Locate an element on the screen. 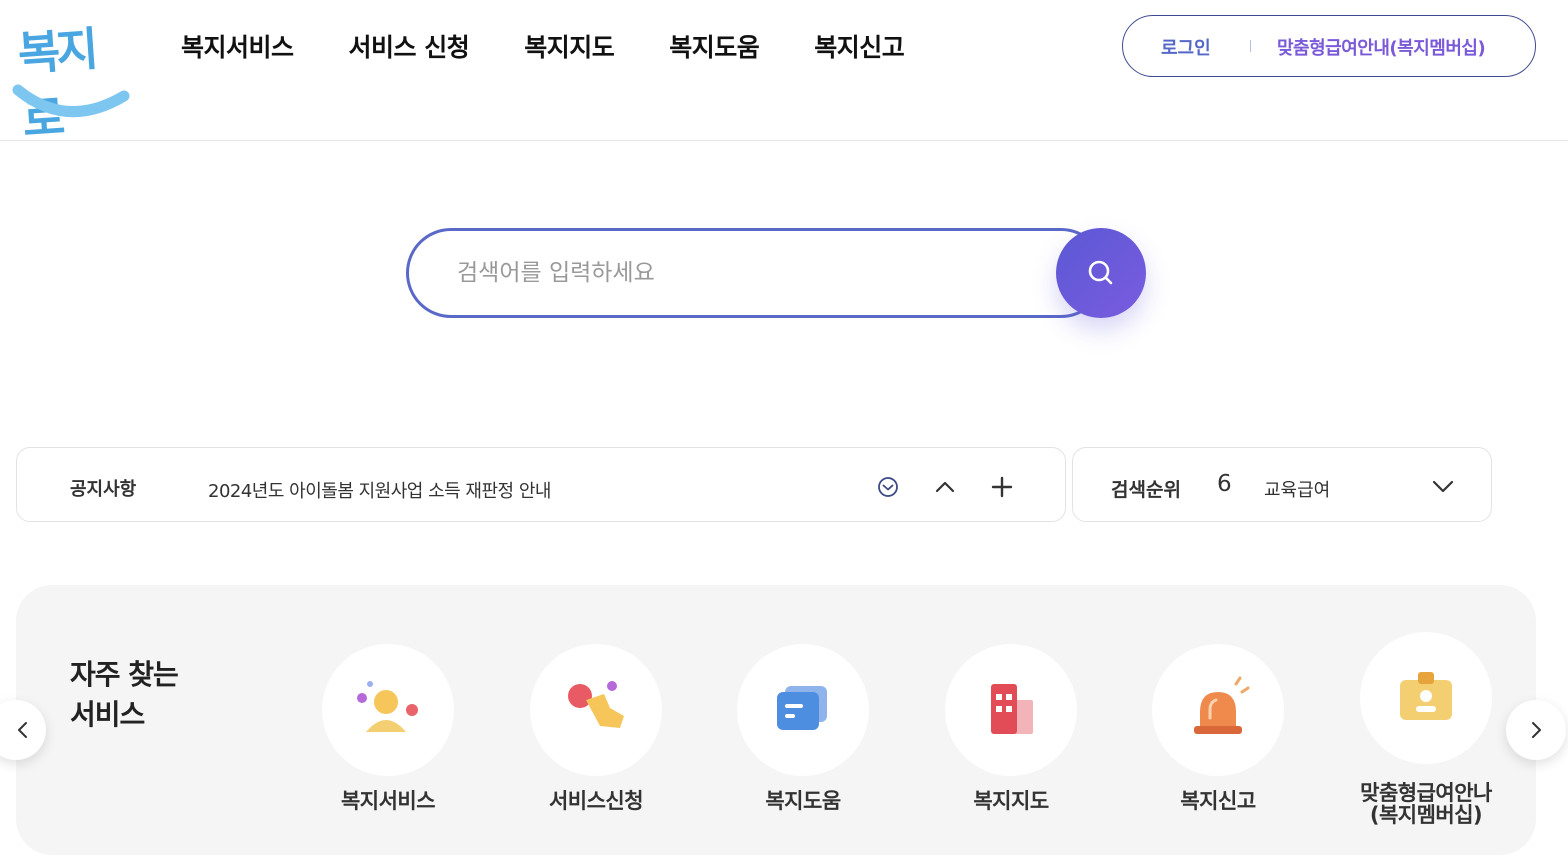 The height and width of the screenshot is (855, 1568). nav-service-apply: 서비스 신청 is located at coordinates (409, 46).